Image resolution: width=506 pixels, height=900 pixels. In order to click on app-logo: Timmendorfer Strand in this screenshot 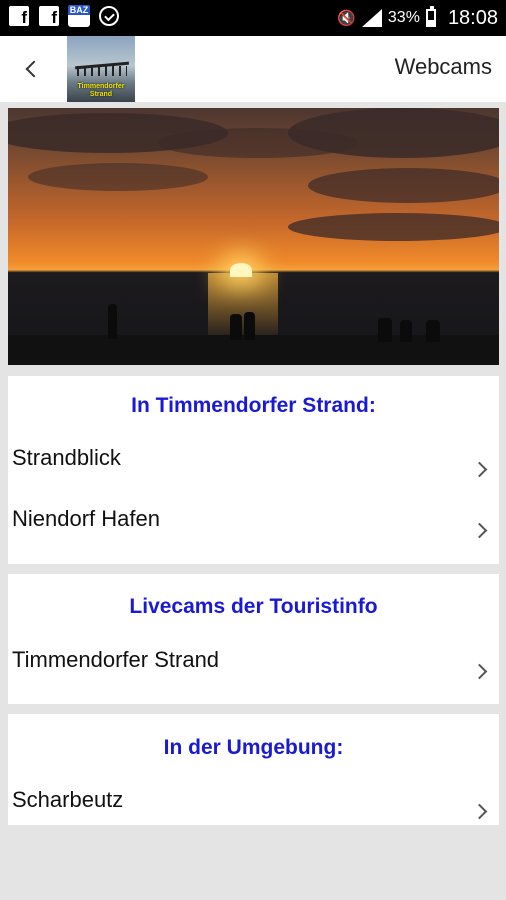, I will do `click(101, 69)`.